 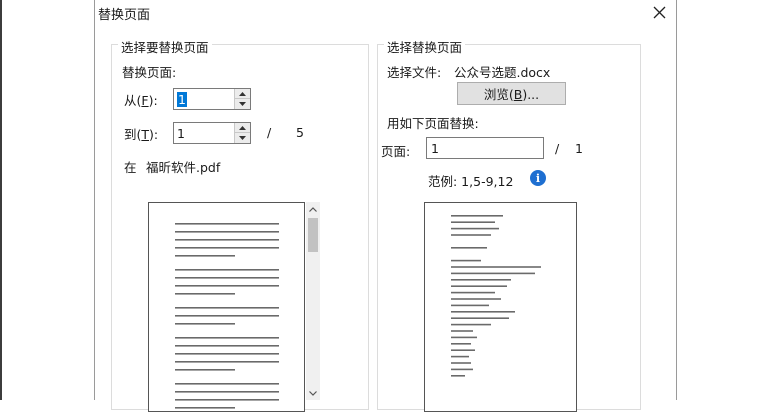 I want to click on target-group-legend: 选择替换页面, so click(x=425, y=46).